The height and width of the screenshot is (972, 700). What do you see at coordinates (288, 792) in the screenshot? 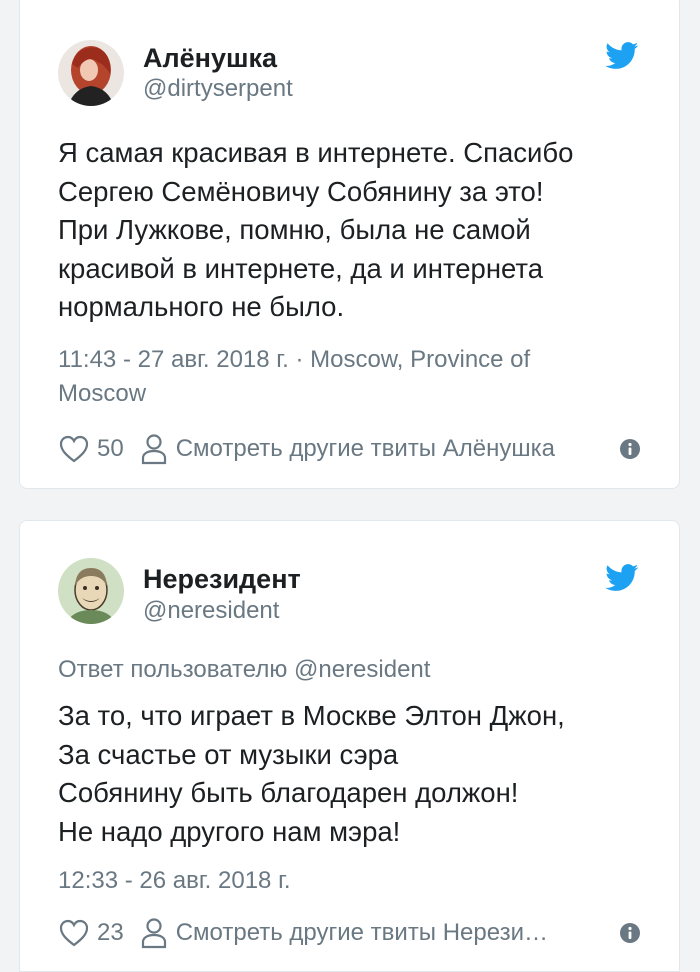
I see `tweet-text-line: Собянину быть благодарен должон!` at bounding box center [288, 792].